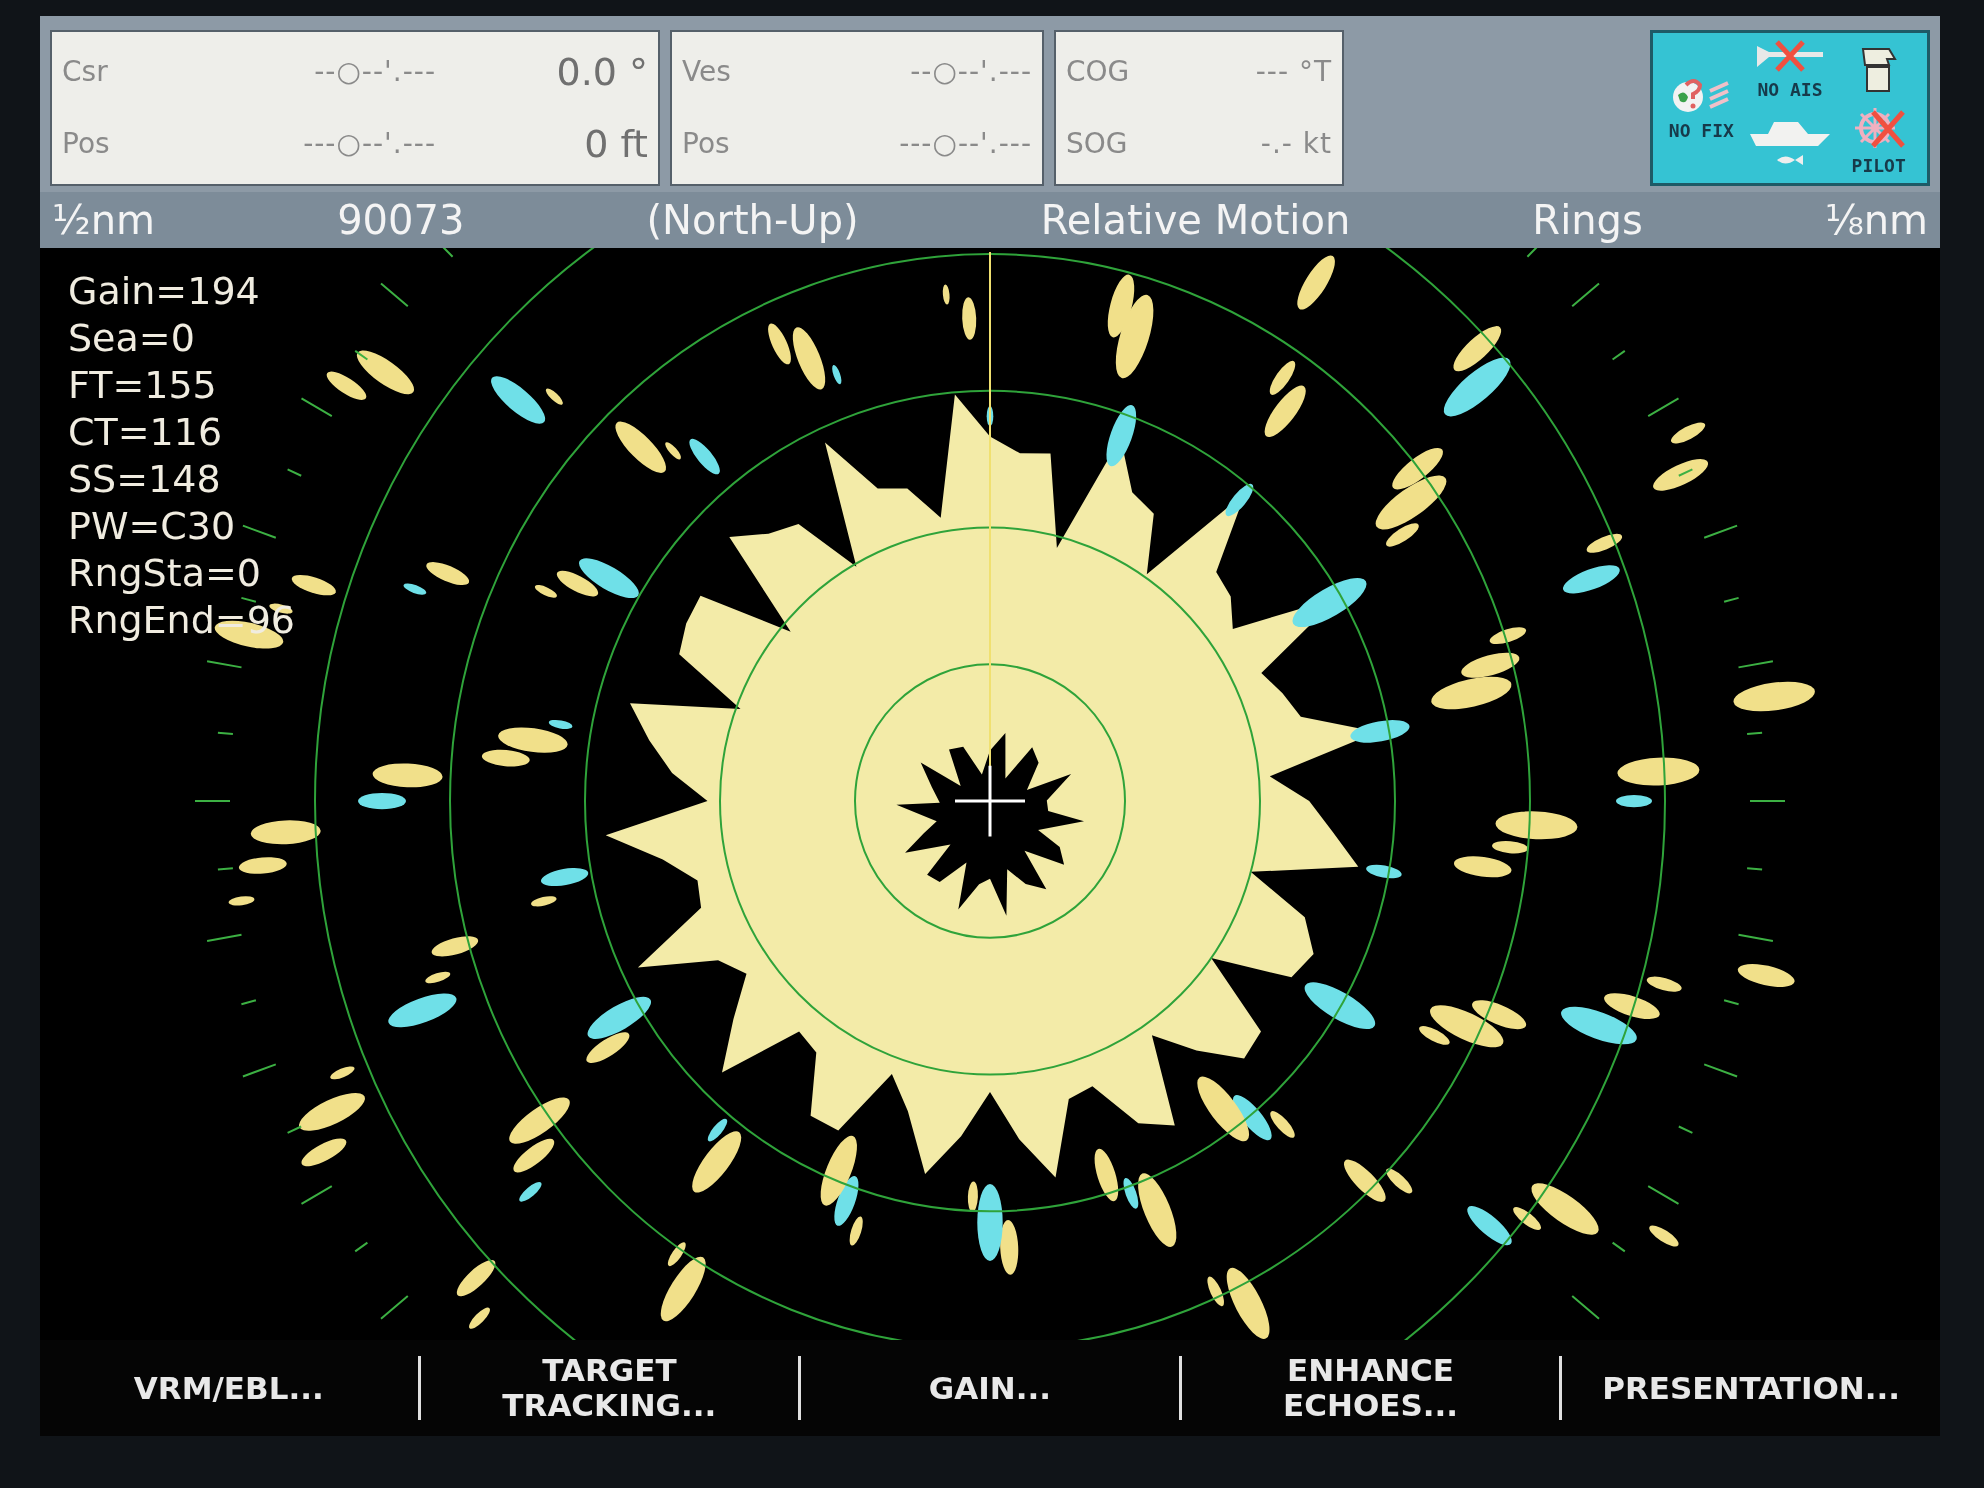 Image resolution: width=1984 pixels, height=1488 pixels. What do you see at coordinates (145, 479) in the screenshot?
I see `radar-setting: SS=148` at bounding box center [145, 479].